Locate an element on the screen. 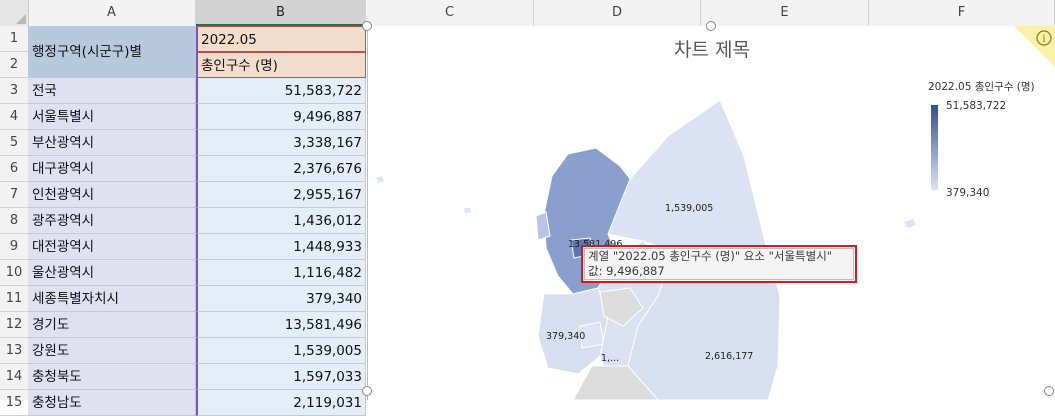 The height and width of the screenshot is (416, 1055). row-header: 13 is located at coordinates (14, 351).